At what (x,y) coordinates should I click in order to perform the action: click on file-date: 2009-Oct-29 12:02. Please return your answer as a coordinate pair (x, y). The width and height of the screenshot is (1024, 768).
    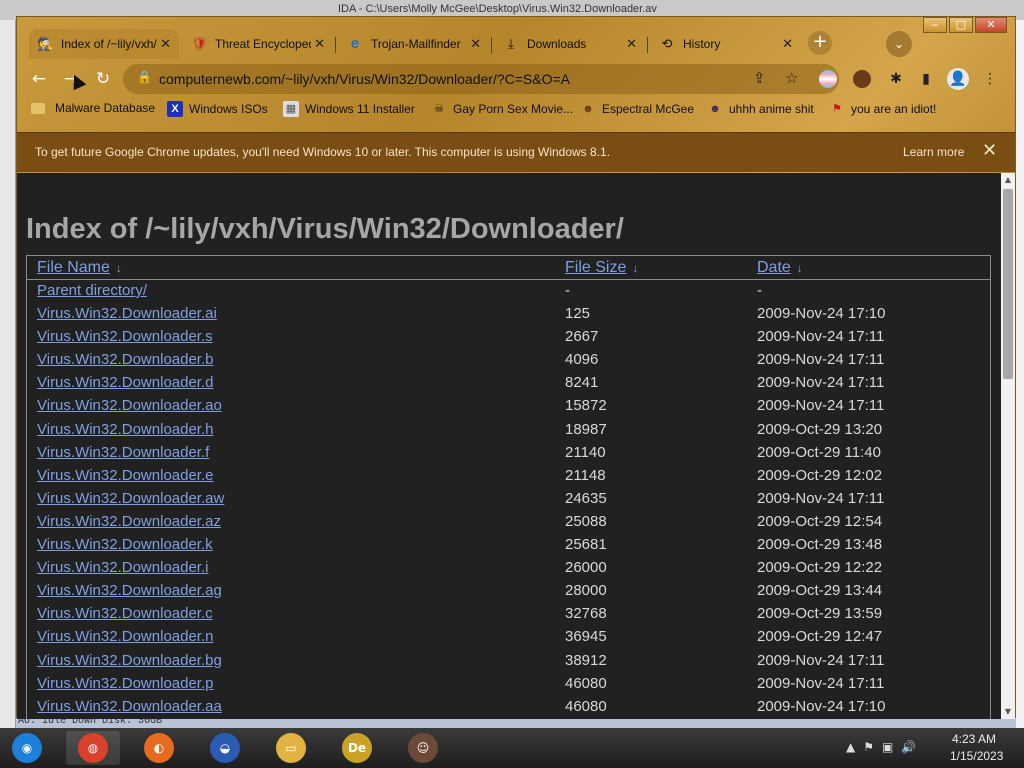
    Looking at the image, I should click on (820, 475).